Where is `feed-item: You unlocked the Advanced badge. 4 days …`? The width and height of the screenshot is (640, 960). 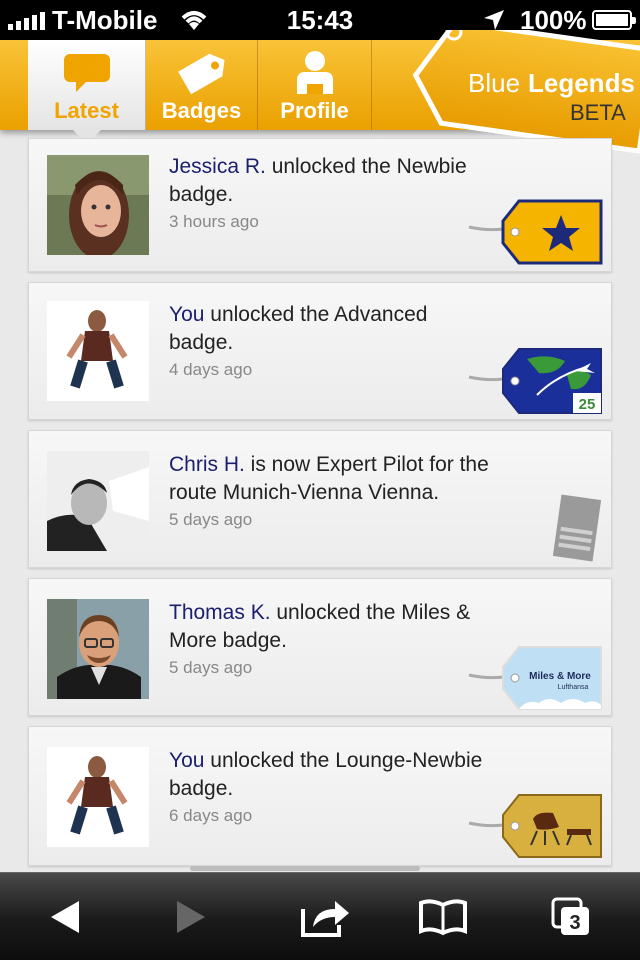
feed-item: You unlocked the Advanced badge. 4 days … is located at coordinates (320, 351).